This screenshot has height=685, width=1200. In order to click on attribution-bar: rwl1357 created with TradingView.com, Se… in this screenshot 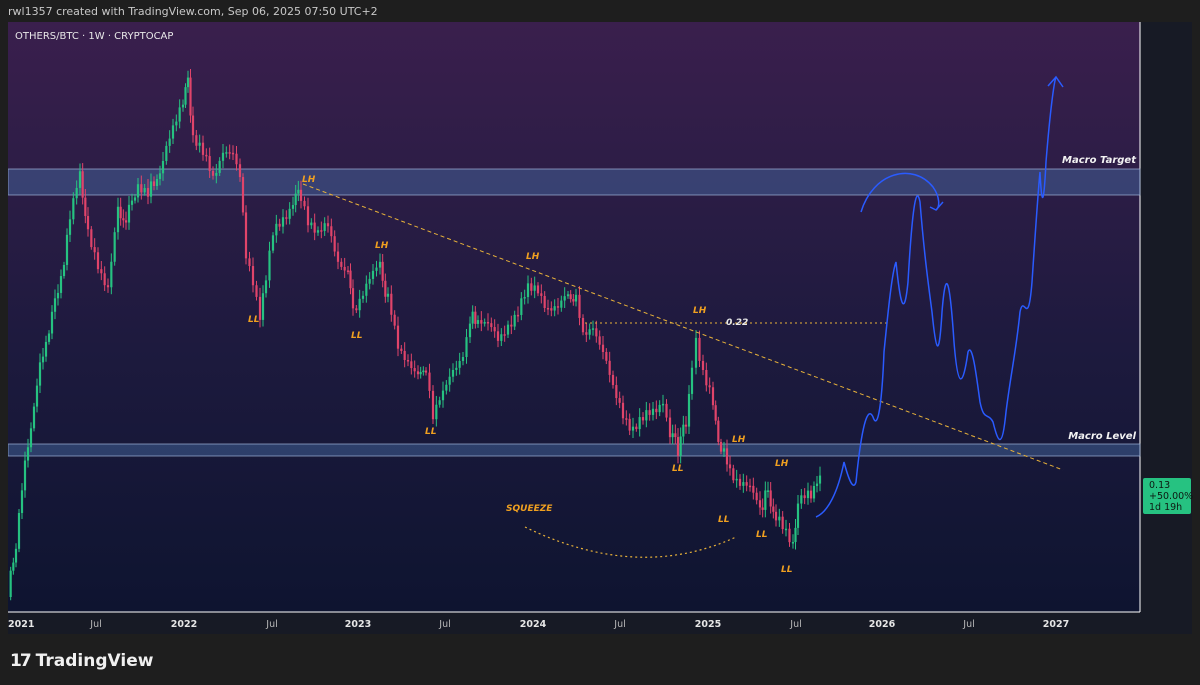, I will do `click(600, 11)`.